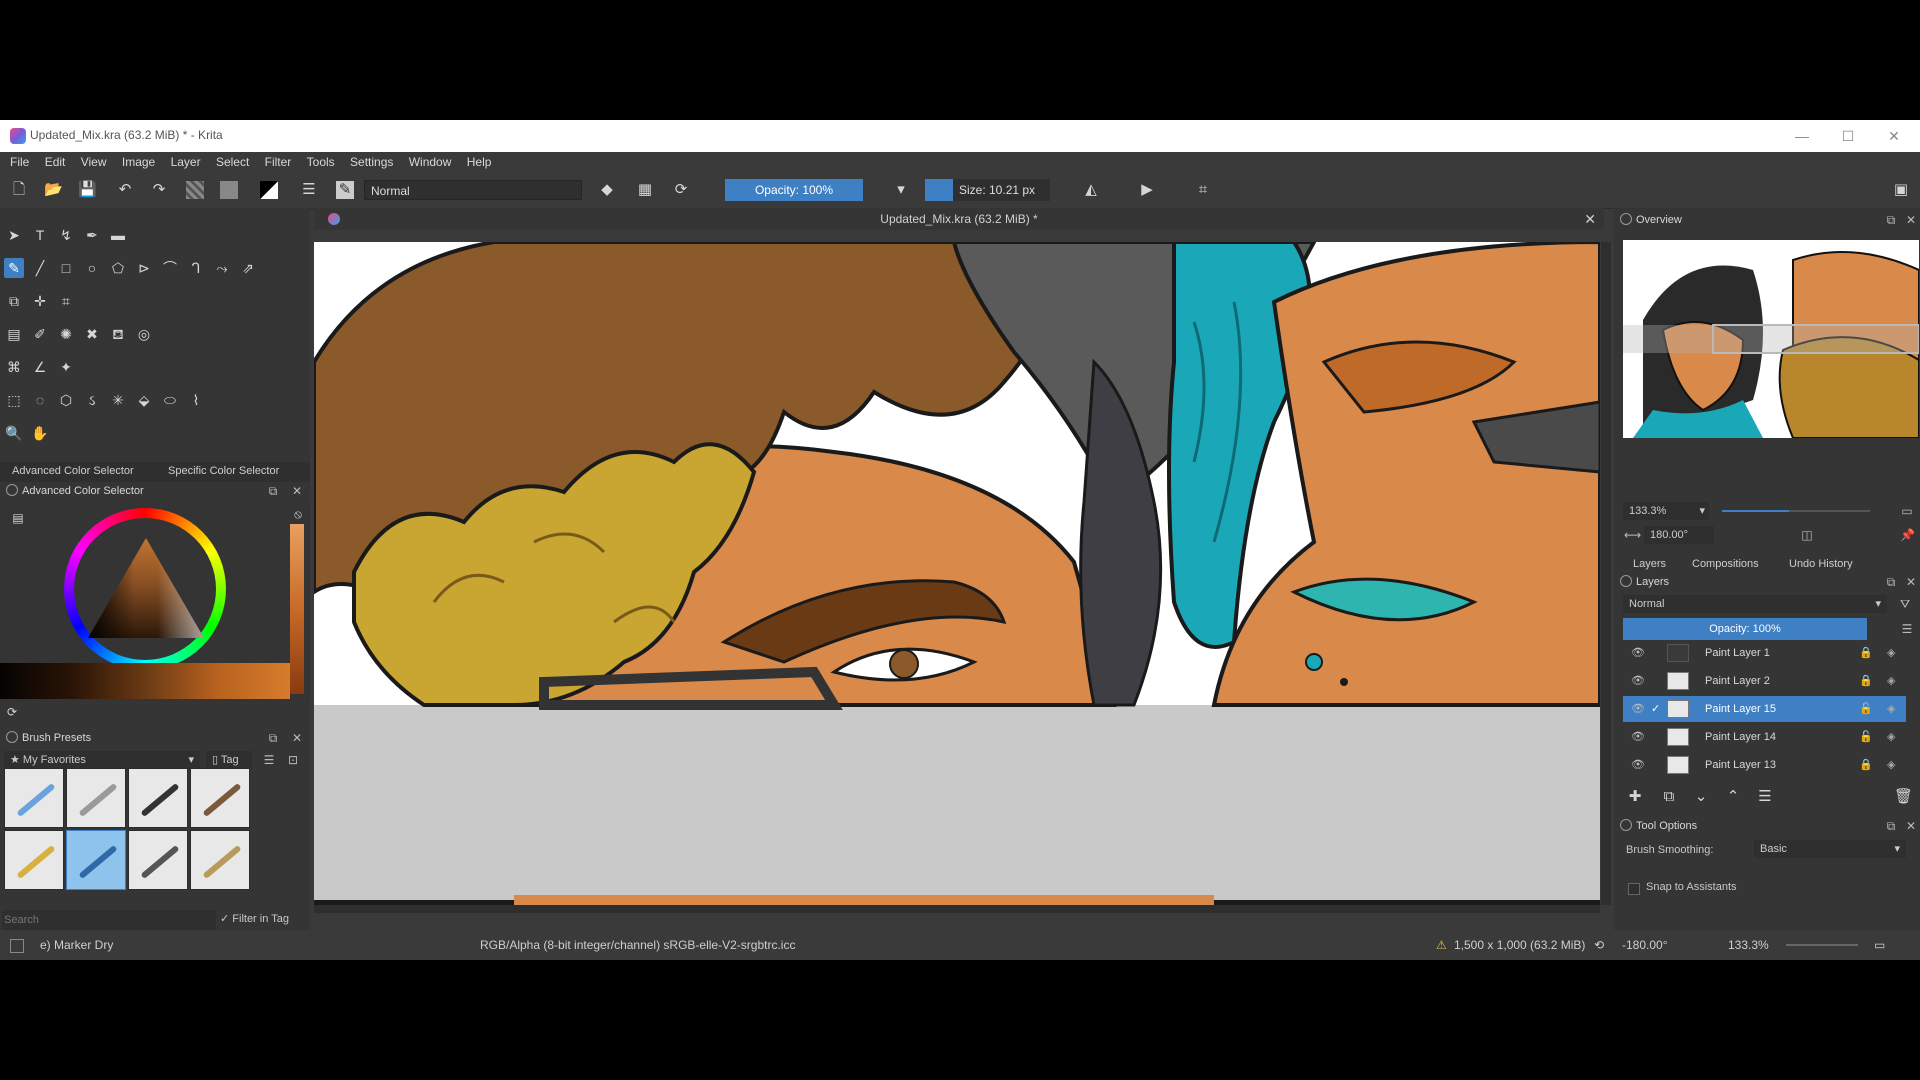  I want to click on gradient-edit-tool-icon: ▬, so click(118, 235).